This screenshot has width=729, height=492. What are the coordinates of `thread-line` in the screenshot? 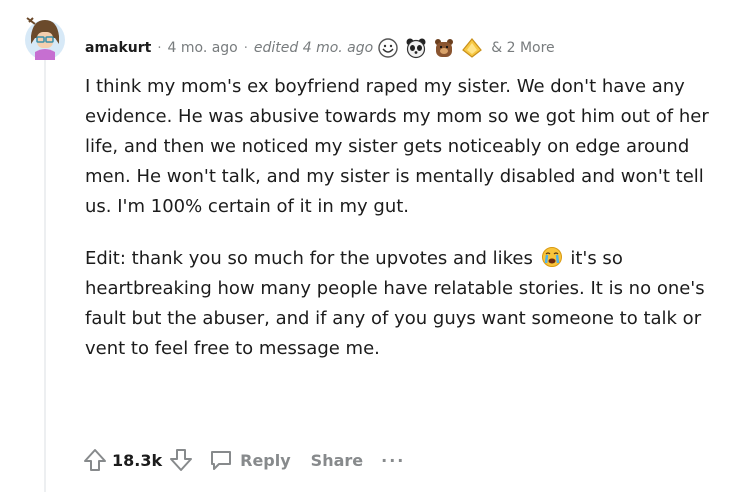 It's located at (45, 276).